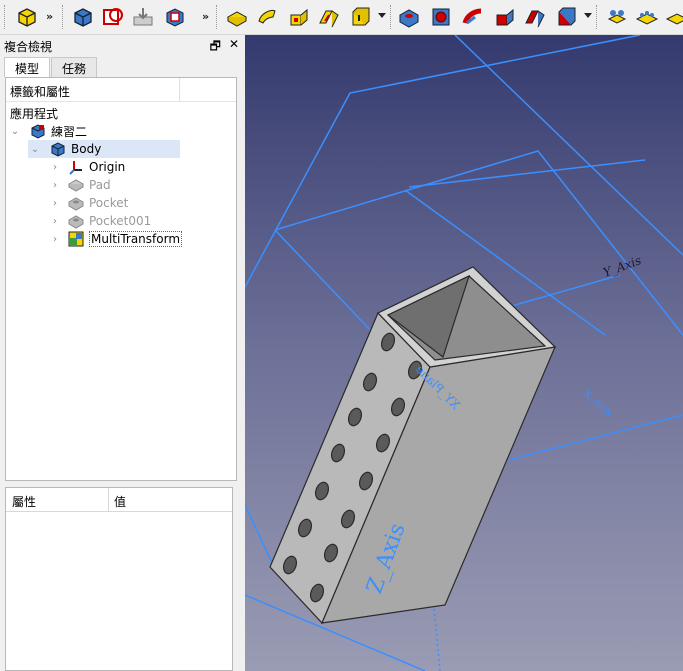 Image resolution: width=683 pixels, height=671 pixels. I want to click on pocket-button, so click(409, 17).